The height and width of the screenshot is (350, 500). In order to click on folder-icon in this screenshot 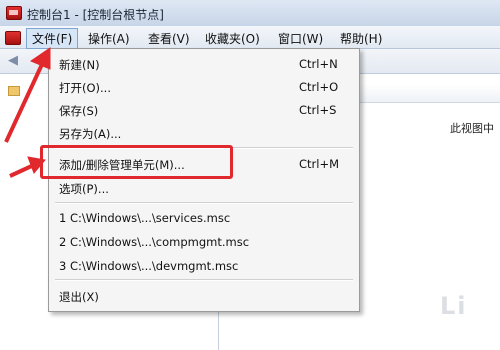, I will do `click(14, 91)`.